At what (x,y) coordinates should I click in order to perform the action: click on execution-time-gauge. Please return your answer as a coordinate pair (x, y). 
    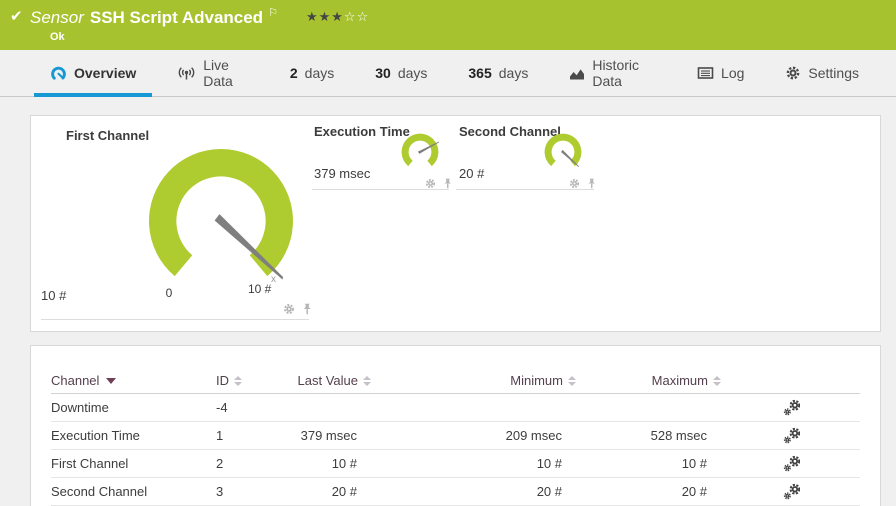
    Looking at the image, I should click on (420, 150).